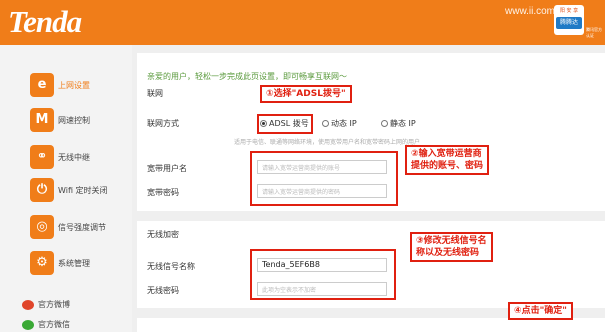 This screenshot has height=332, width=605. What do you see at coordinates (403, 123) in the screenshot?
I see `radio-static-ip-label: 静态 IP` at bounding box center [403, 123].